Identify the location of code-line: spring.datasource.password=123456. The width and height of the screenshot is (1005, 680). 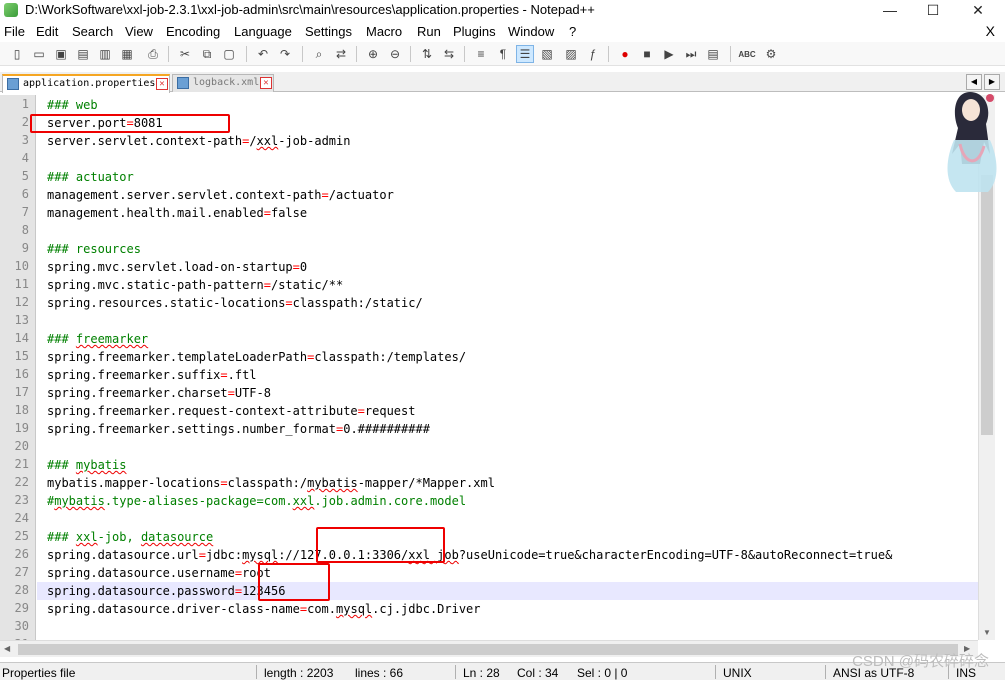
(166, 591).